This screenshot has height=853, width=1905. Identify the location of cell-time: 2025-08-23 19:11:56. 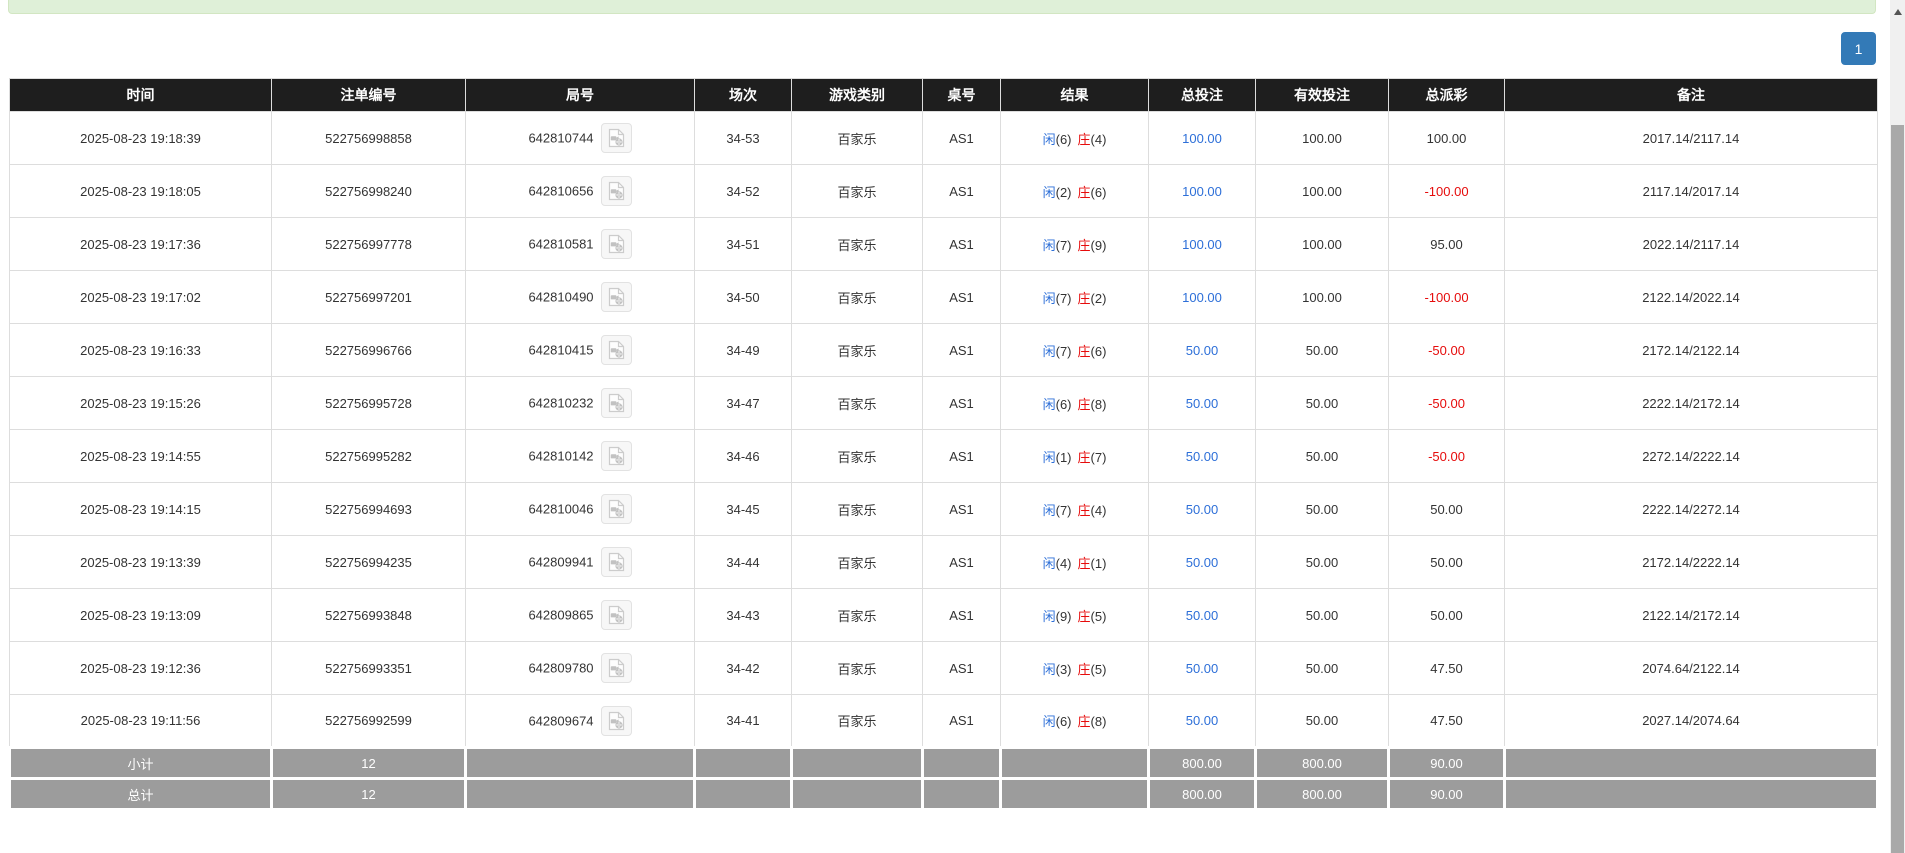
(140, 721).